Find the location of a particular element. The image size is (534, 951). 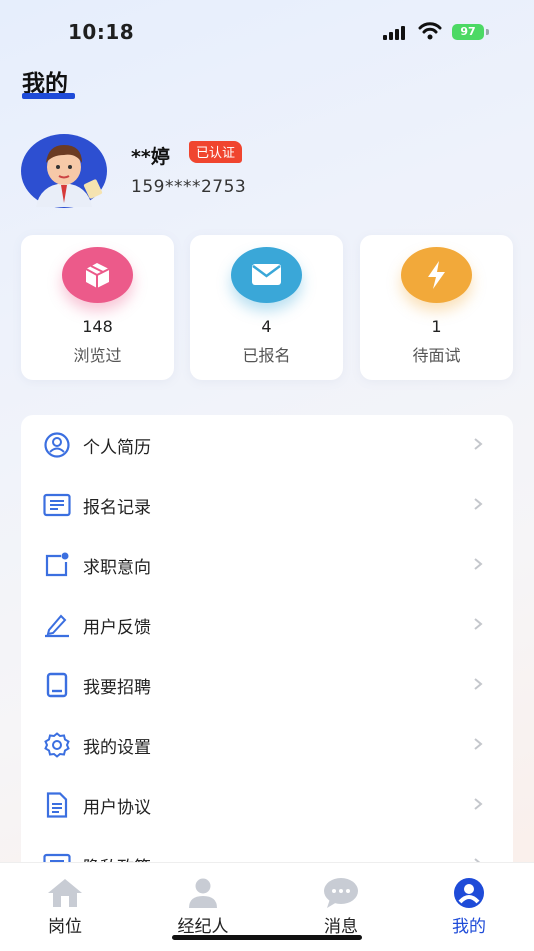

stat-card-interview: 1 待面试 is located at coordinates (436, 307).